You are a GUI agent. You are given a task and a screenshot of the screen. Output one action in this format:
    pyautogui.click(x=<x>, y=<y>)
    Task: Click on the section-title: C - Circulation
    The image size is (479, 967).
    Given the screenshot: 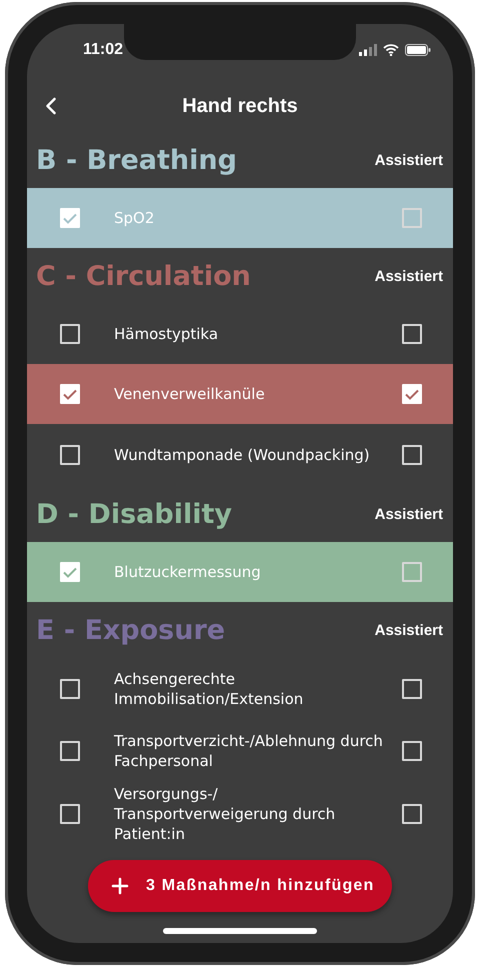 What is the action you would take?
    pyautogui.click(x=143, y=276)
    